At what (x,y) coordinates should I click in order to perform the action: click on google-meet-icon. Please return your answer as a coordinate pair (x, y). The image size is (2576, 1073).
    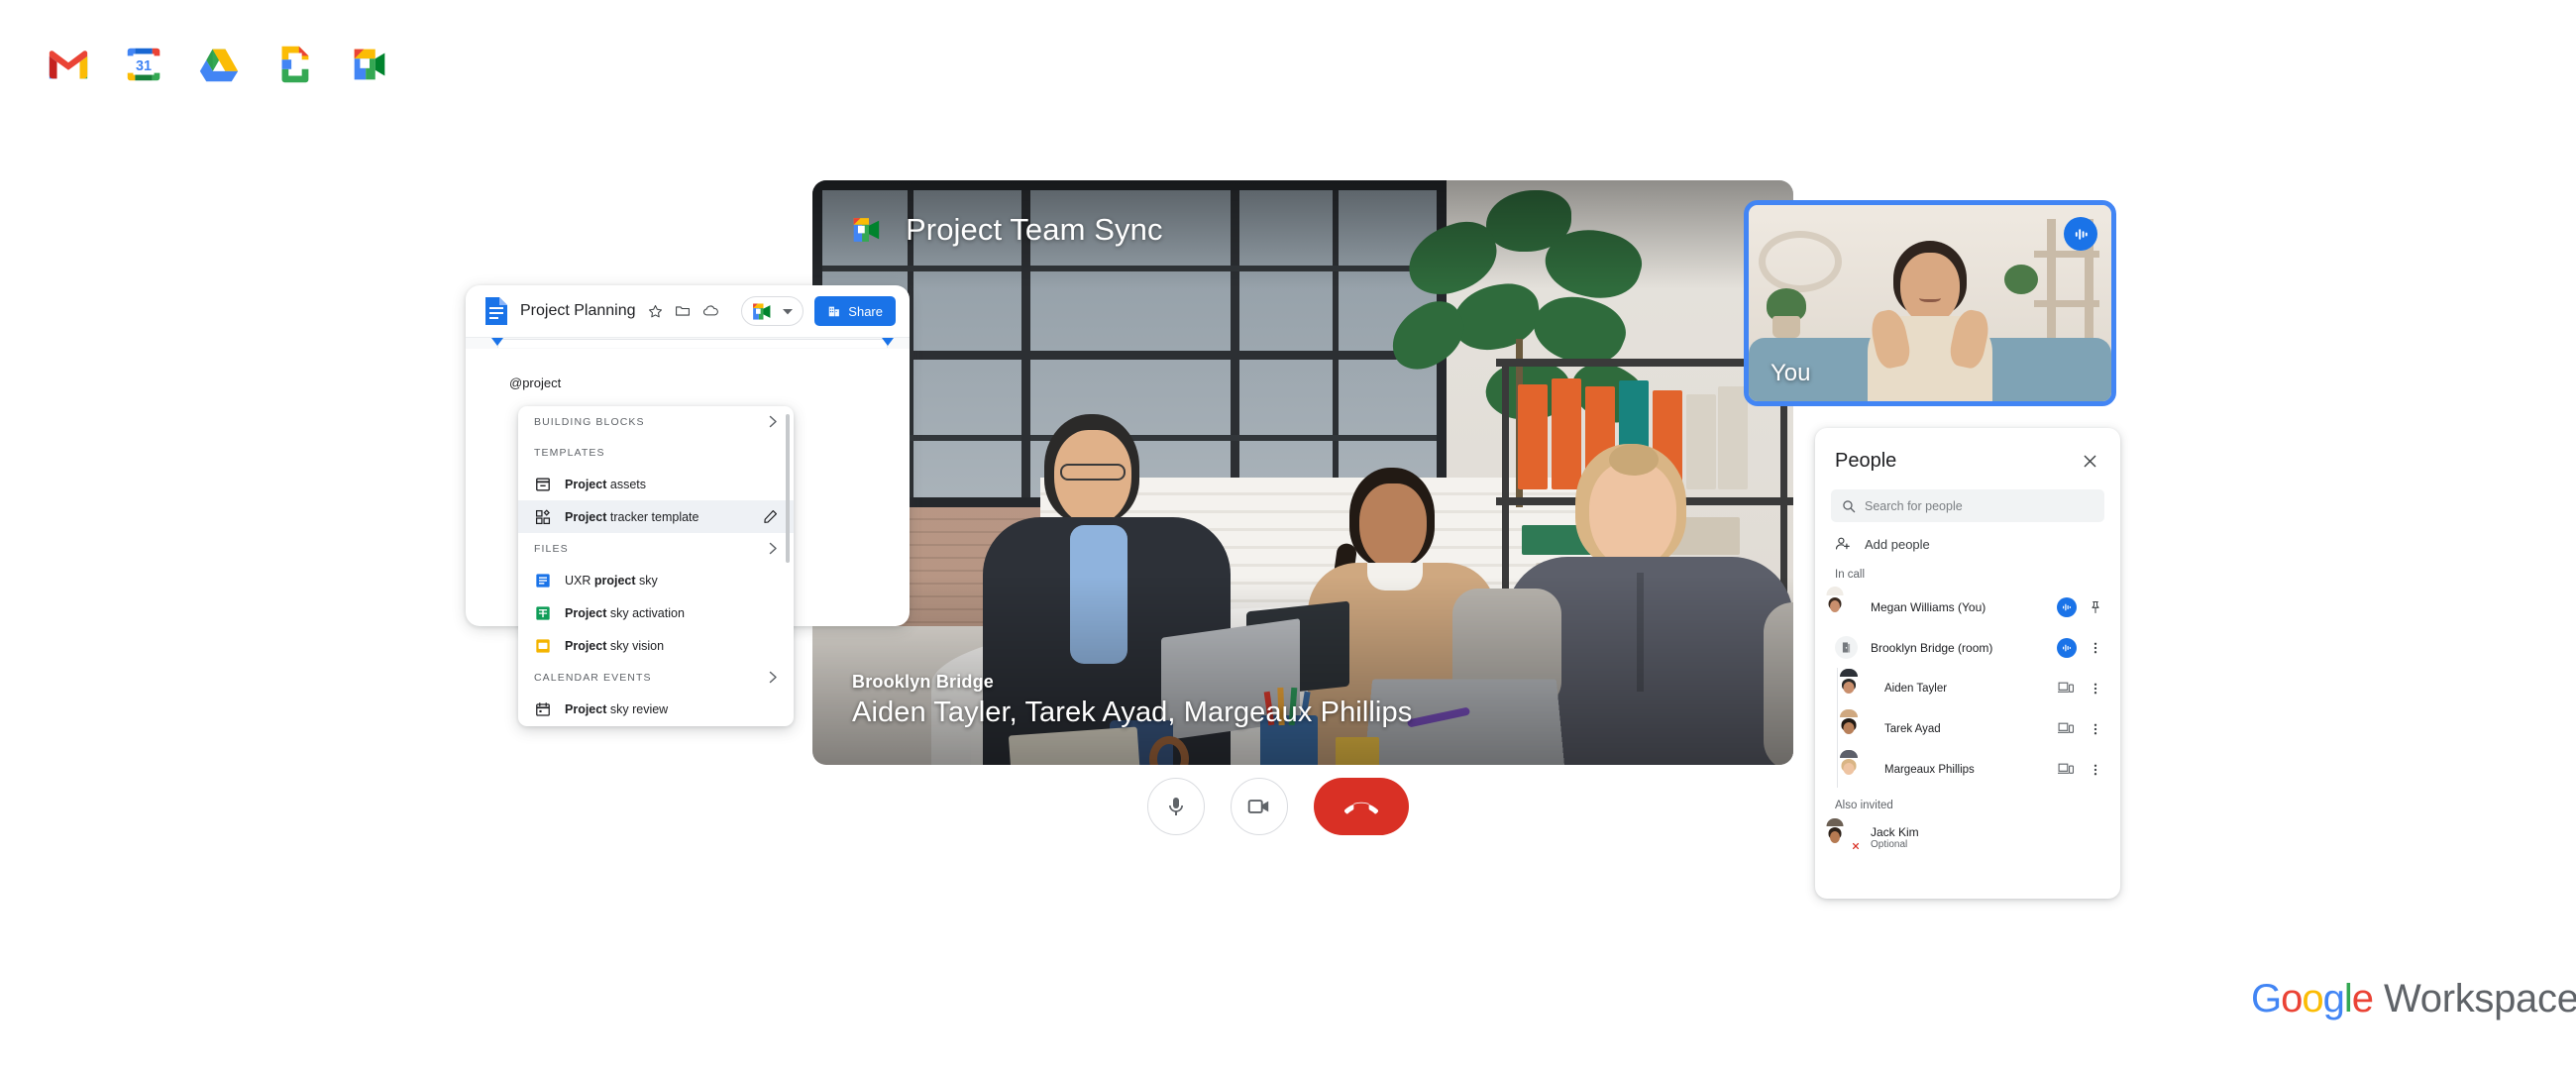
    Looking at the image, I should click on (369, 64).